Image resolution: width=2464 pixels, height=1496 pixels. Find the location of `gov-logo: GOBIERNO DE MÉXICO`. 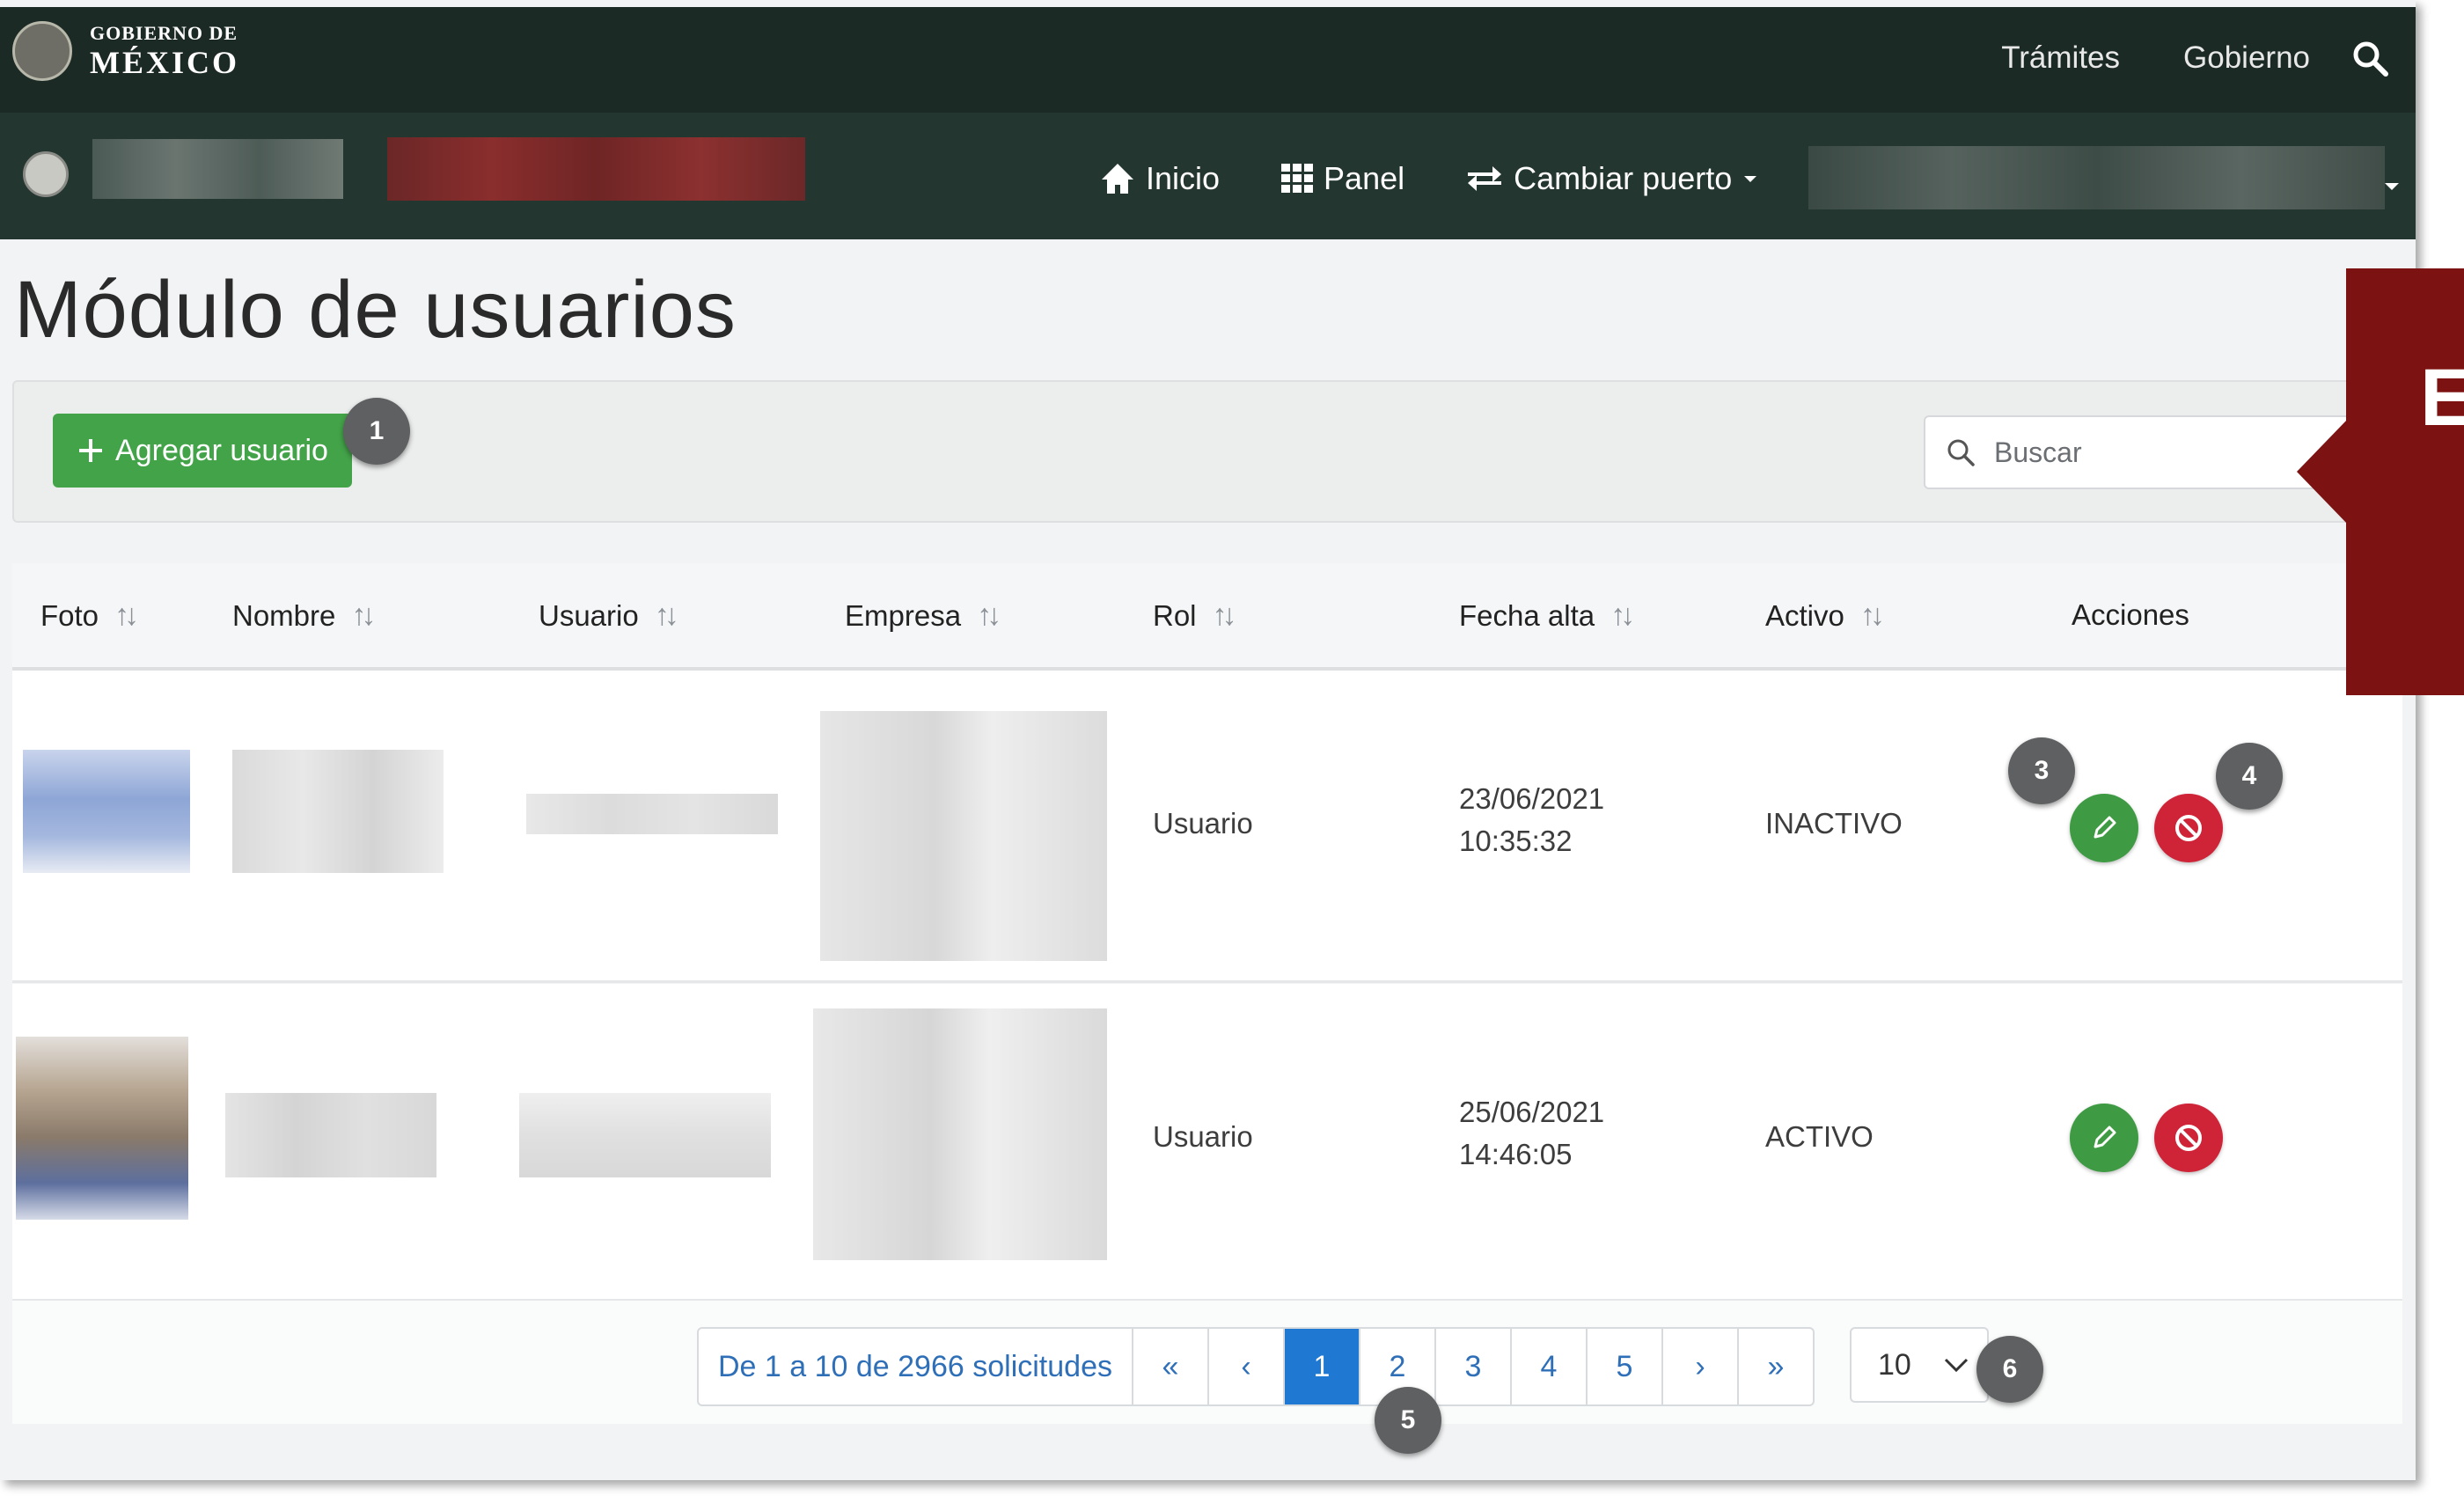

gov-logo: GOBIERNO DE MÉXICO is located at coordinates (126, 51).